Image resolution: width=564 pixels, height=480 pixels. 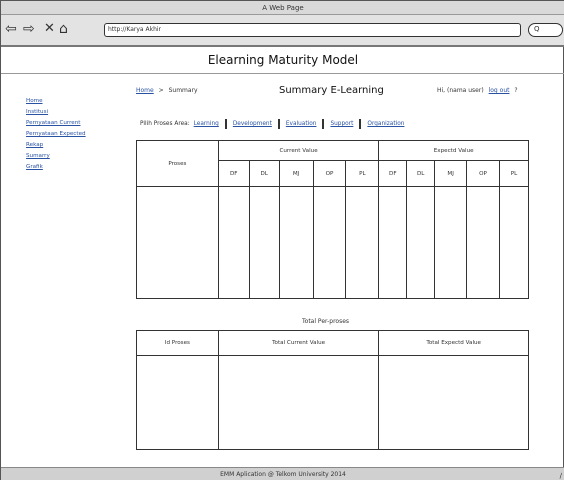 I want to click on window-title: A Web Page, so click(x=283, y=8).